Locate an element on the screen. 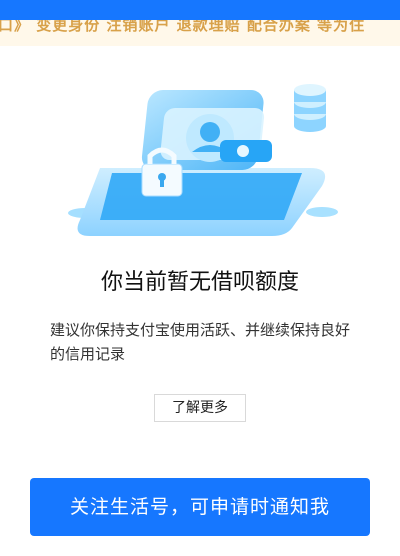  follow-account-button: 关注生活号，可申请时通知我 is located at coordinates (200, 507).